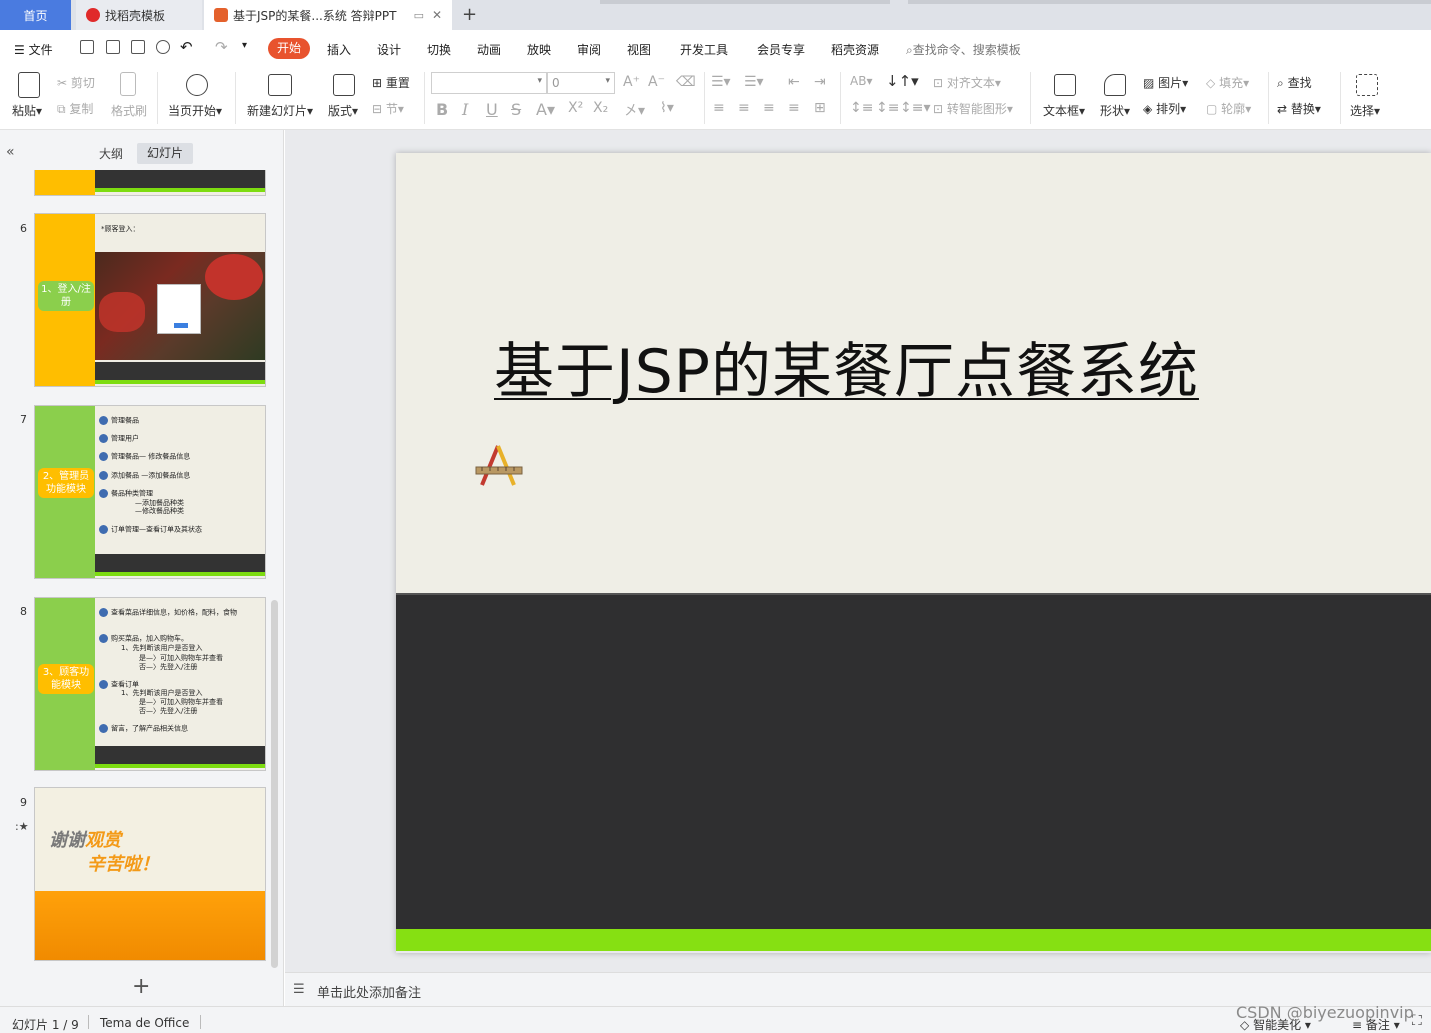 This screenshot has height=1033, width=1431. Describe the element at coordinates (150, 874) in the screenshot. I see `slide-thumbnail-9: 谢谢观赏 辛苦啦！` at that location.